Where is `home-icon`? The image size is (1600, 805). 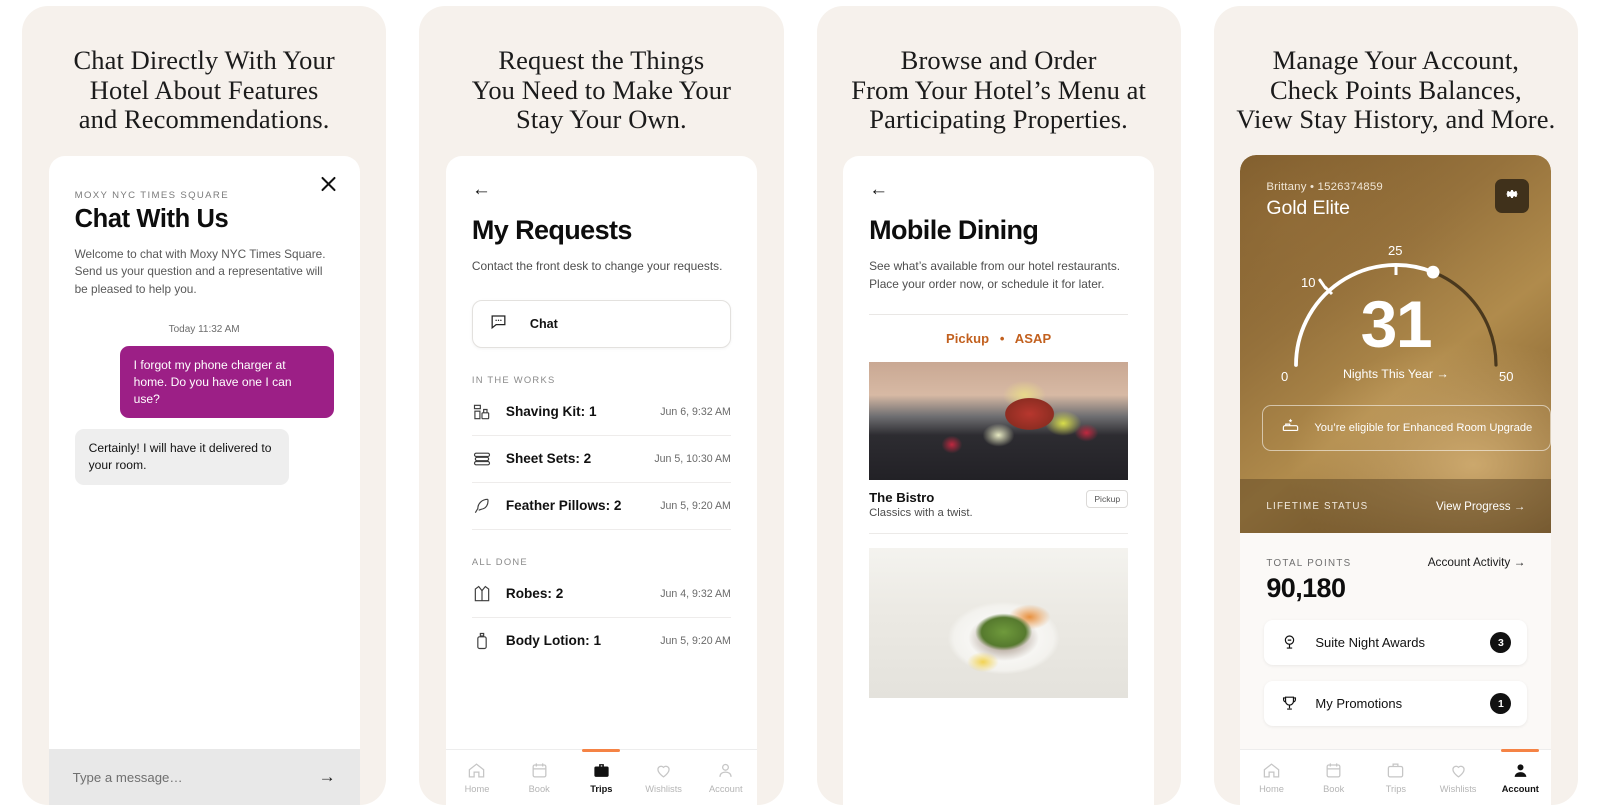
home-icon is located at coordinates (1271, 770).